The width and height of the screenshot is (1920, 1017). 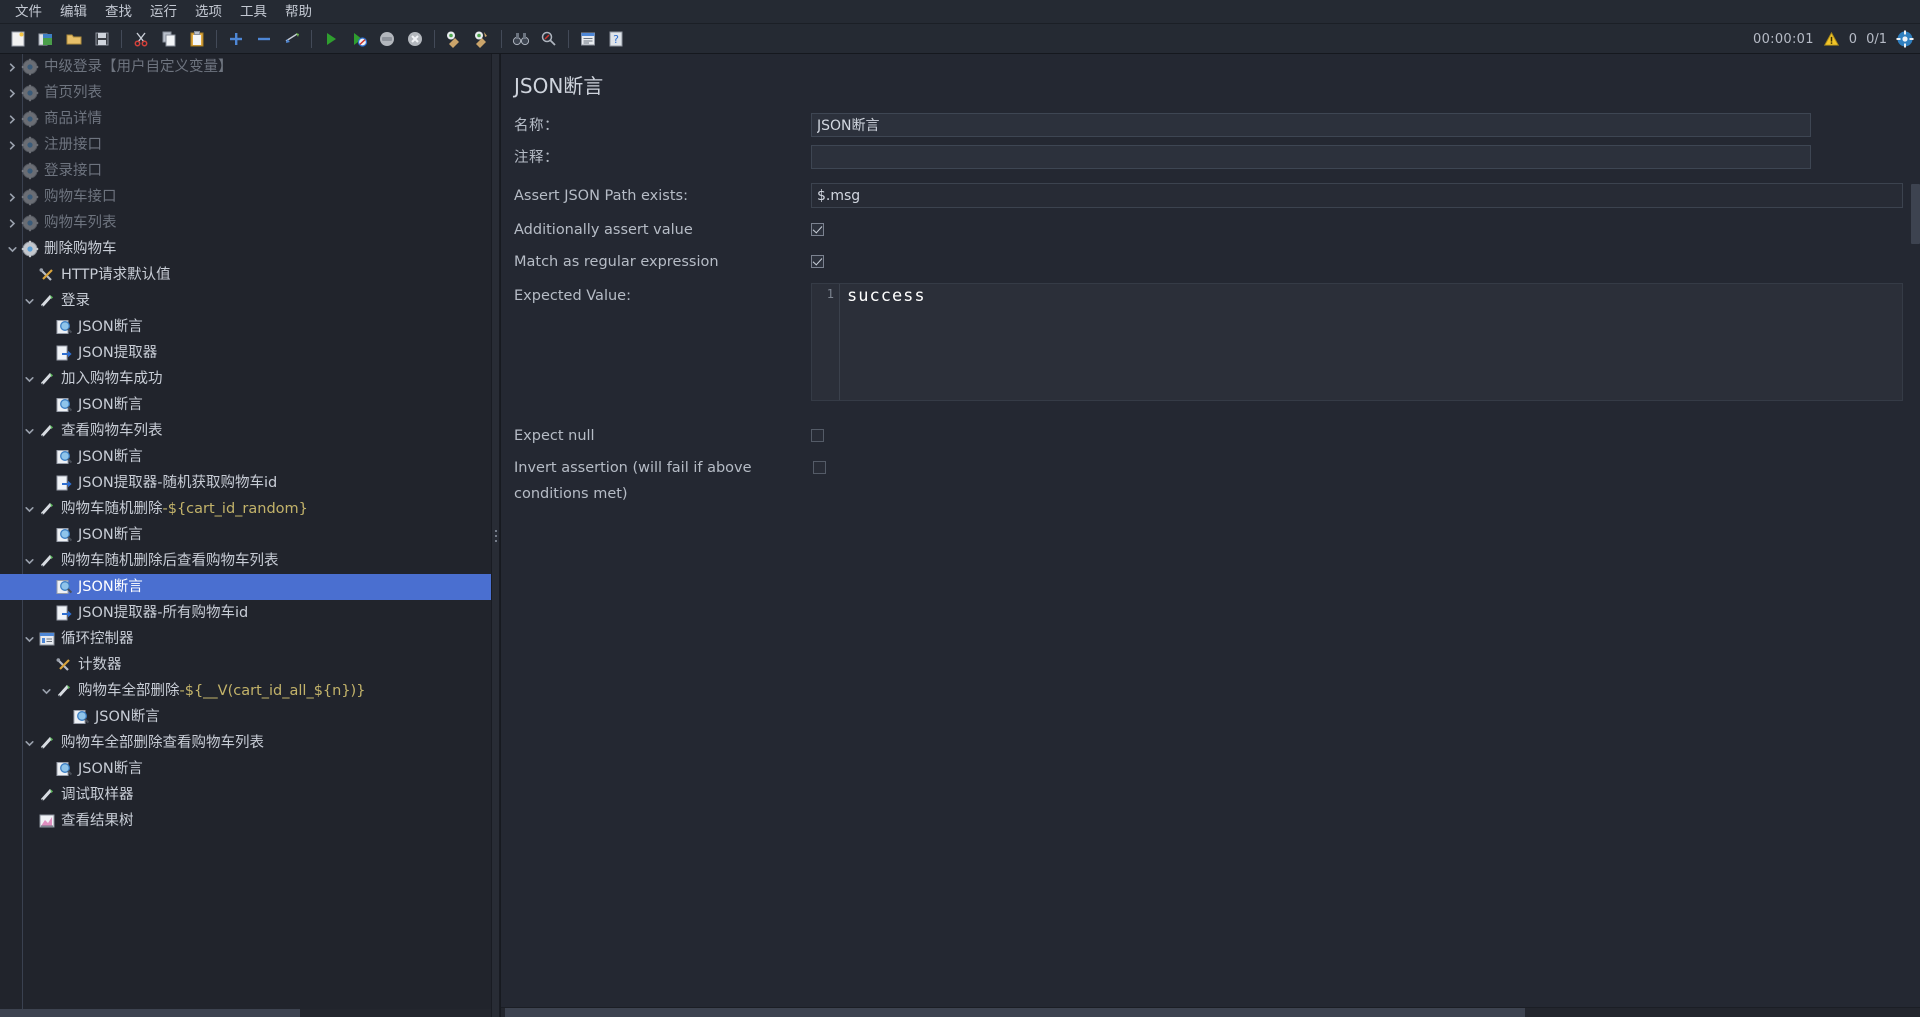 What do you see at coordinates (1371, 342) in the screenshot?
I see `expected-value-text: success` at bounding box center [1371, 342].